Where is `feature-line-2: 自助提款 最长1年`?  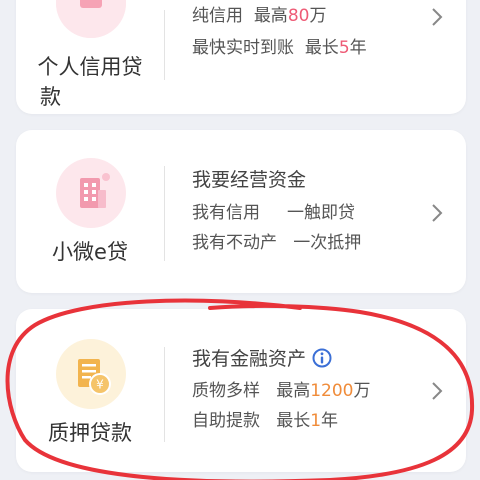
feature-line-2: 自助提款 最长1年 is located at coordinates (265, 421).